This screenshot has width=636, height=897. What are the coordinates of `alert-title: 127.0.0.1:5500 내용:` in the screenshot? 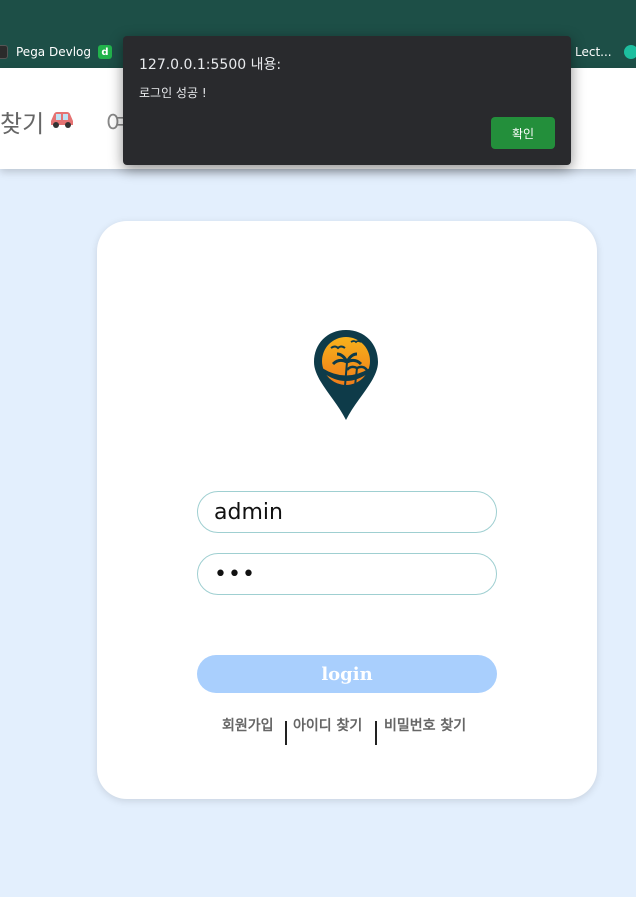 It's located at (210, 65).